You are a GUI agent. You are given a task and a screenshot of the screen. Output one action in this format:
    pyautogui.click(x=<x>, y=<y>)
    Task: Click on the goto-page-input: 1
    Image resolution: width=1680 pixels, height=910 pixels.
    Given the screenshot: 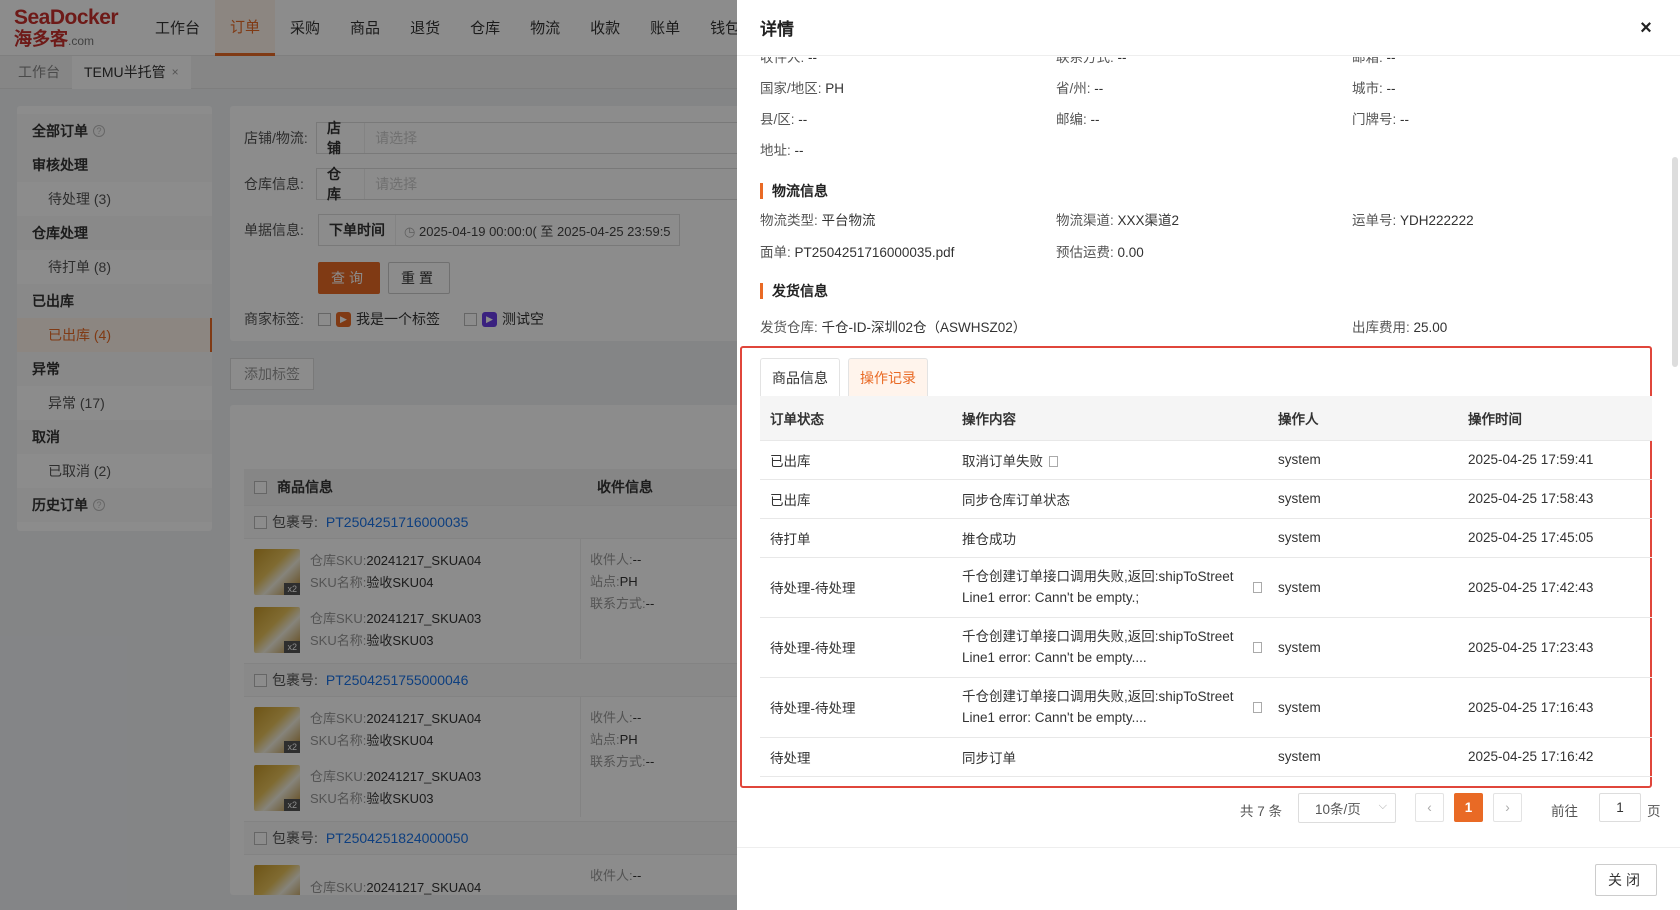 What is the action you would take?
    pyautogui.click(x=1620, y=807)
    